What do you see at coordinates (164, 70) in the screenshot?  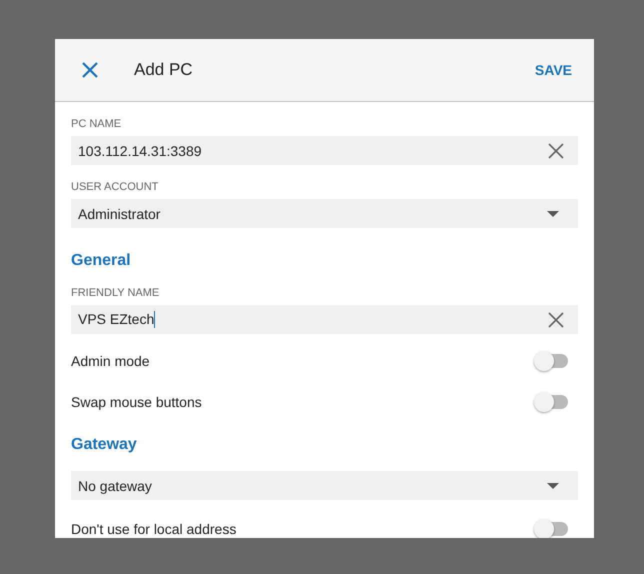 I see `dialog-title: Add PC` at bounding box center [164, 70].